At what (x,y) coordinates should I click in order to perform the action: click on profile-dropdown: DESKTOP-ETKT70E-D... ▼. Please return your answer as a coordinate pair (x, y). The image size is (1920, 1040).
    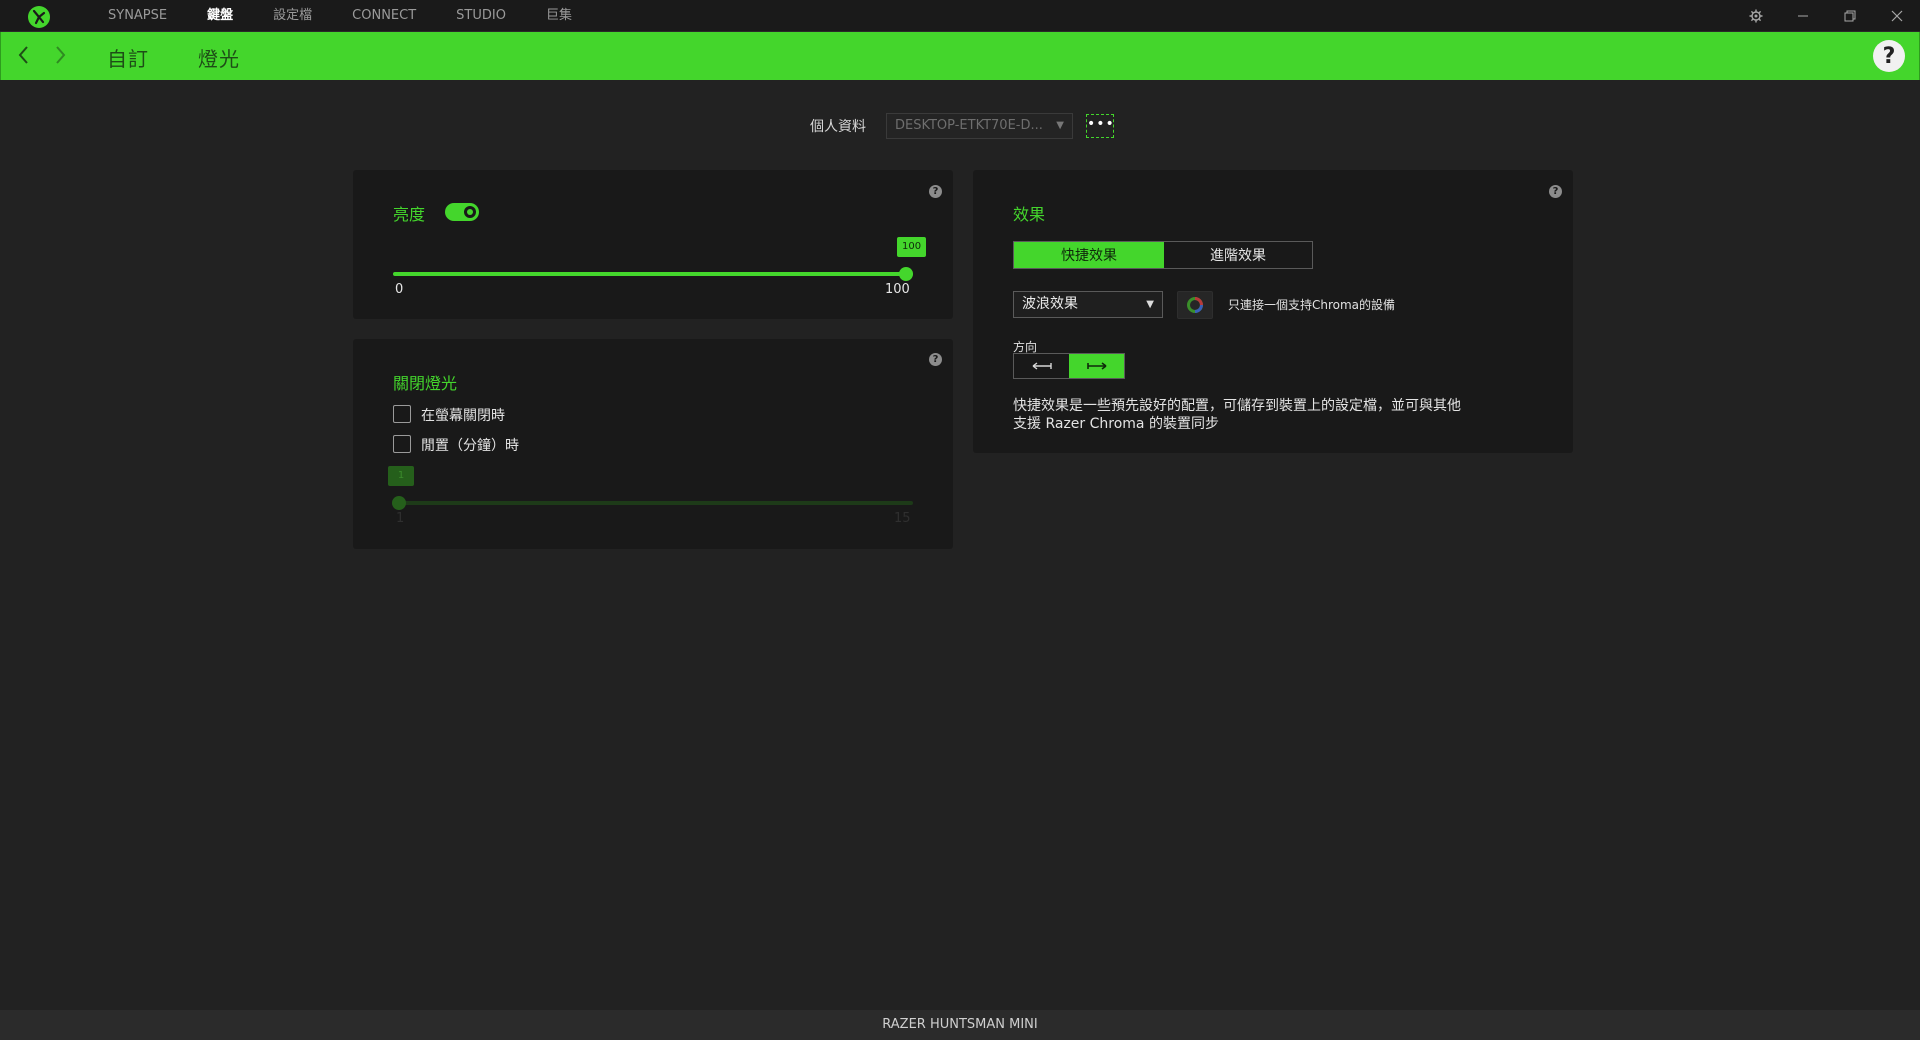
    Looking at the image, I should click on (979, 126).